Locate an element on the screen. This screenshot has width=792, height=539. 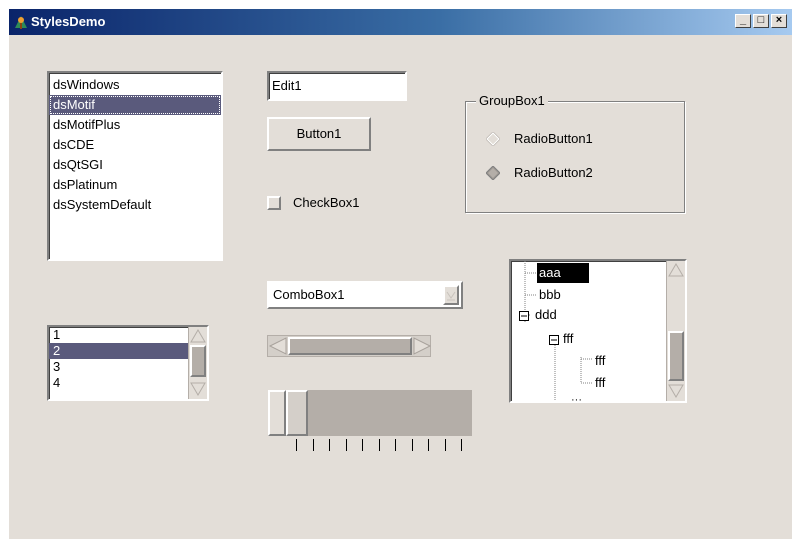
tree-node-aaa: aaa is located at coordinates (563, 273).